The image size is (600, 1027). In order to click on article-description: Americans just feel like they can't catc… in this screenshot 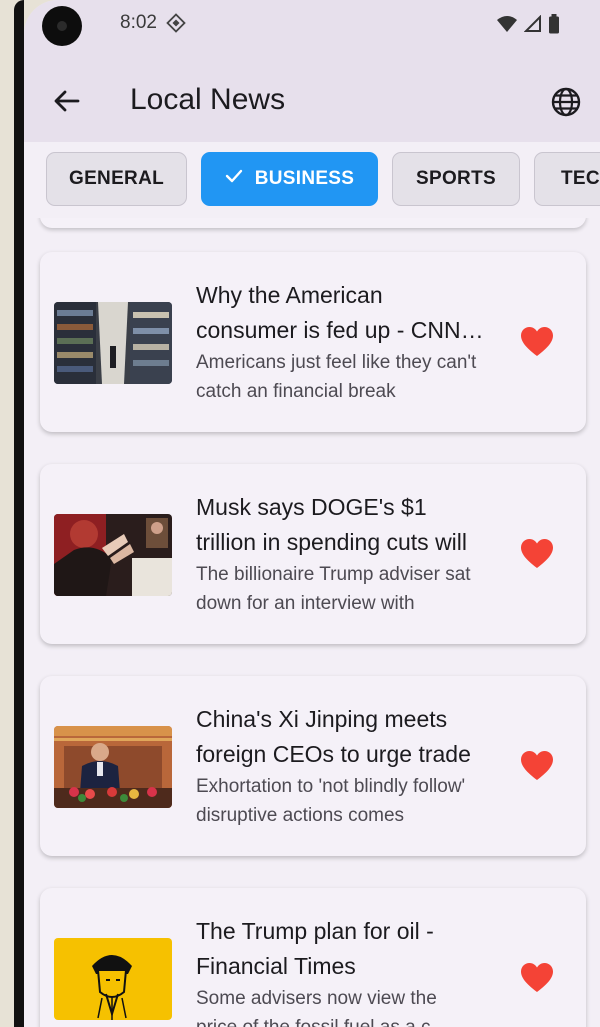, I will do `click(336, 377)`.